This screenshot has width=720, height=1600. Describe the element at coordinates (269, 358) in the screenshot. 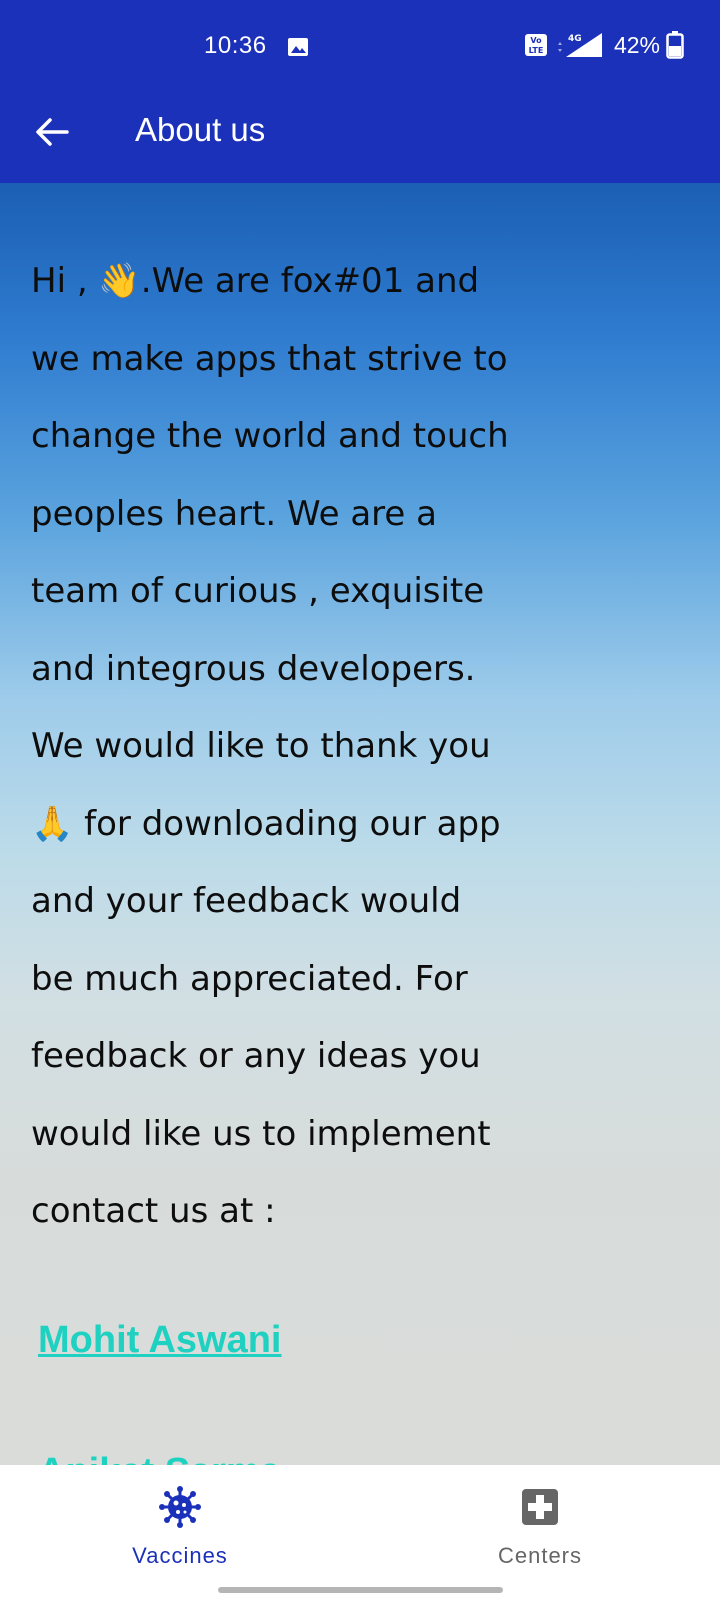

I see `about-line: we make apps that strive to` at that location.